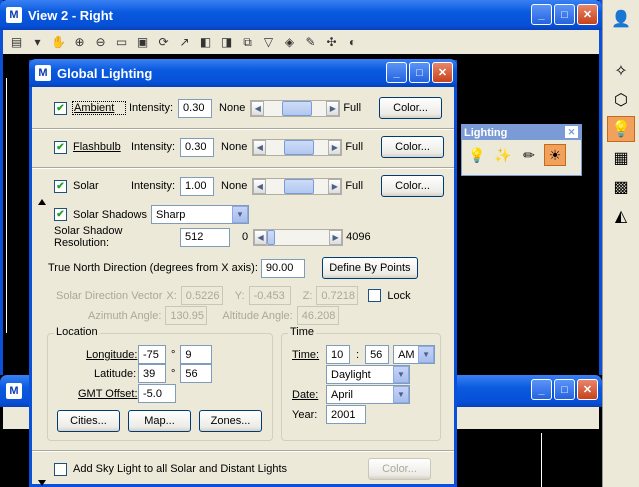 This screenshot has width=639, height=487. What do you see at coordinates (369, 268) in the screenshot?
I see `define-by-points-button: Define By Points` at bounding box center [369, 268].